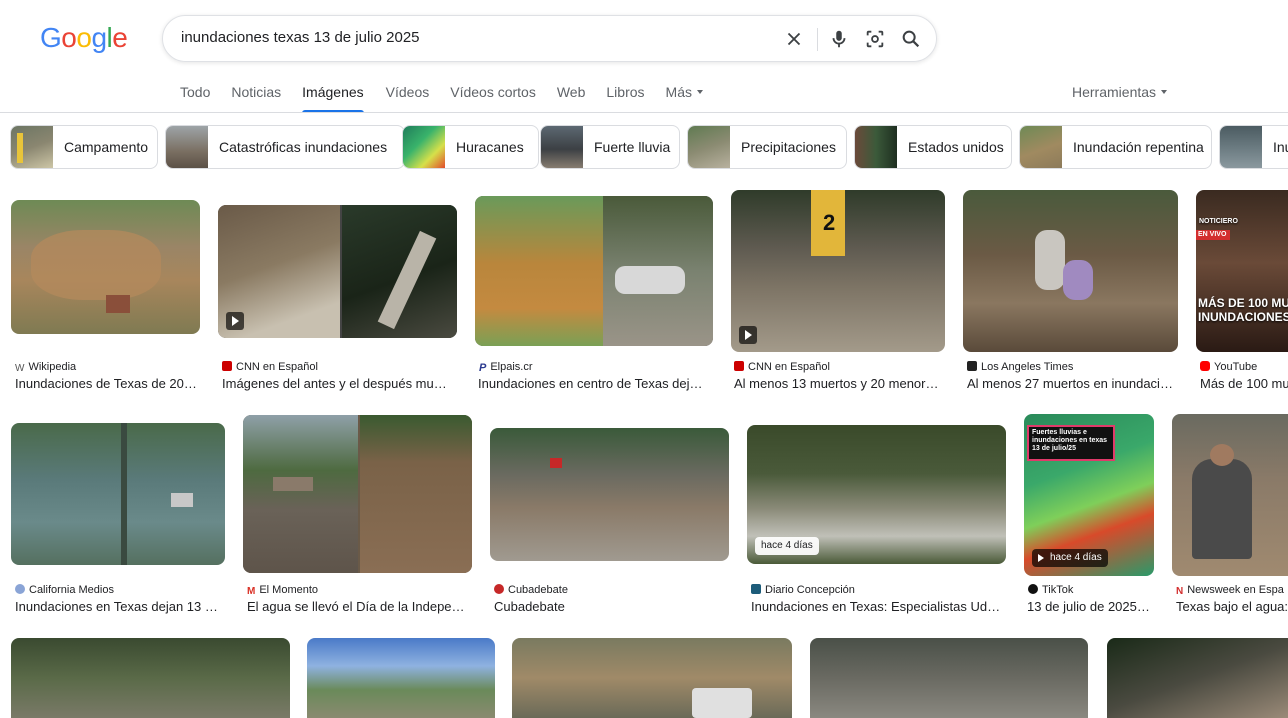 The height and width of the screenshot is (718, 1288). What do you see at coordinates (1244, 383) in the screenshot?
I see `result-title: Más de 100 mu` at bounding box center [1244, 383].